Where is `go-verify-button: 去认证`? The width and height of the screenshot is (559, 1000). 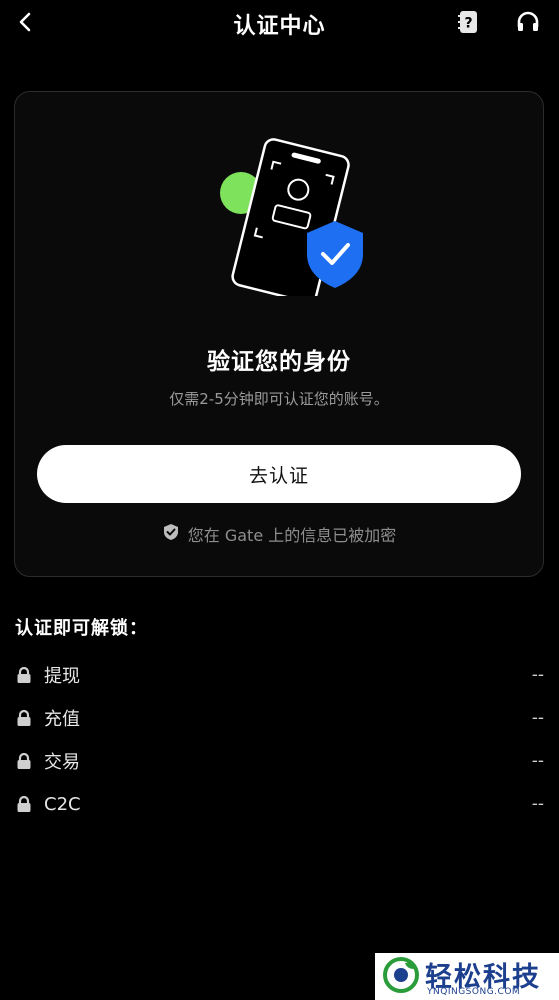
go-verify-button: 去认证 is located at coordinates (279, 474).